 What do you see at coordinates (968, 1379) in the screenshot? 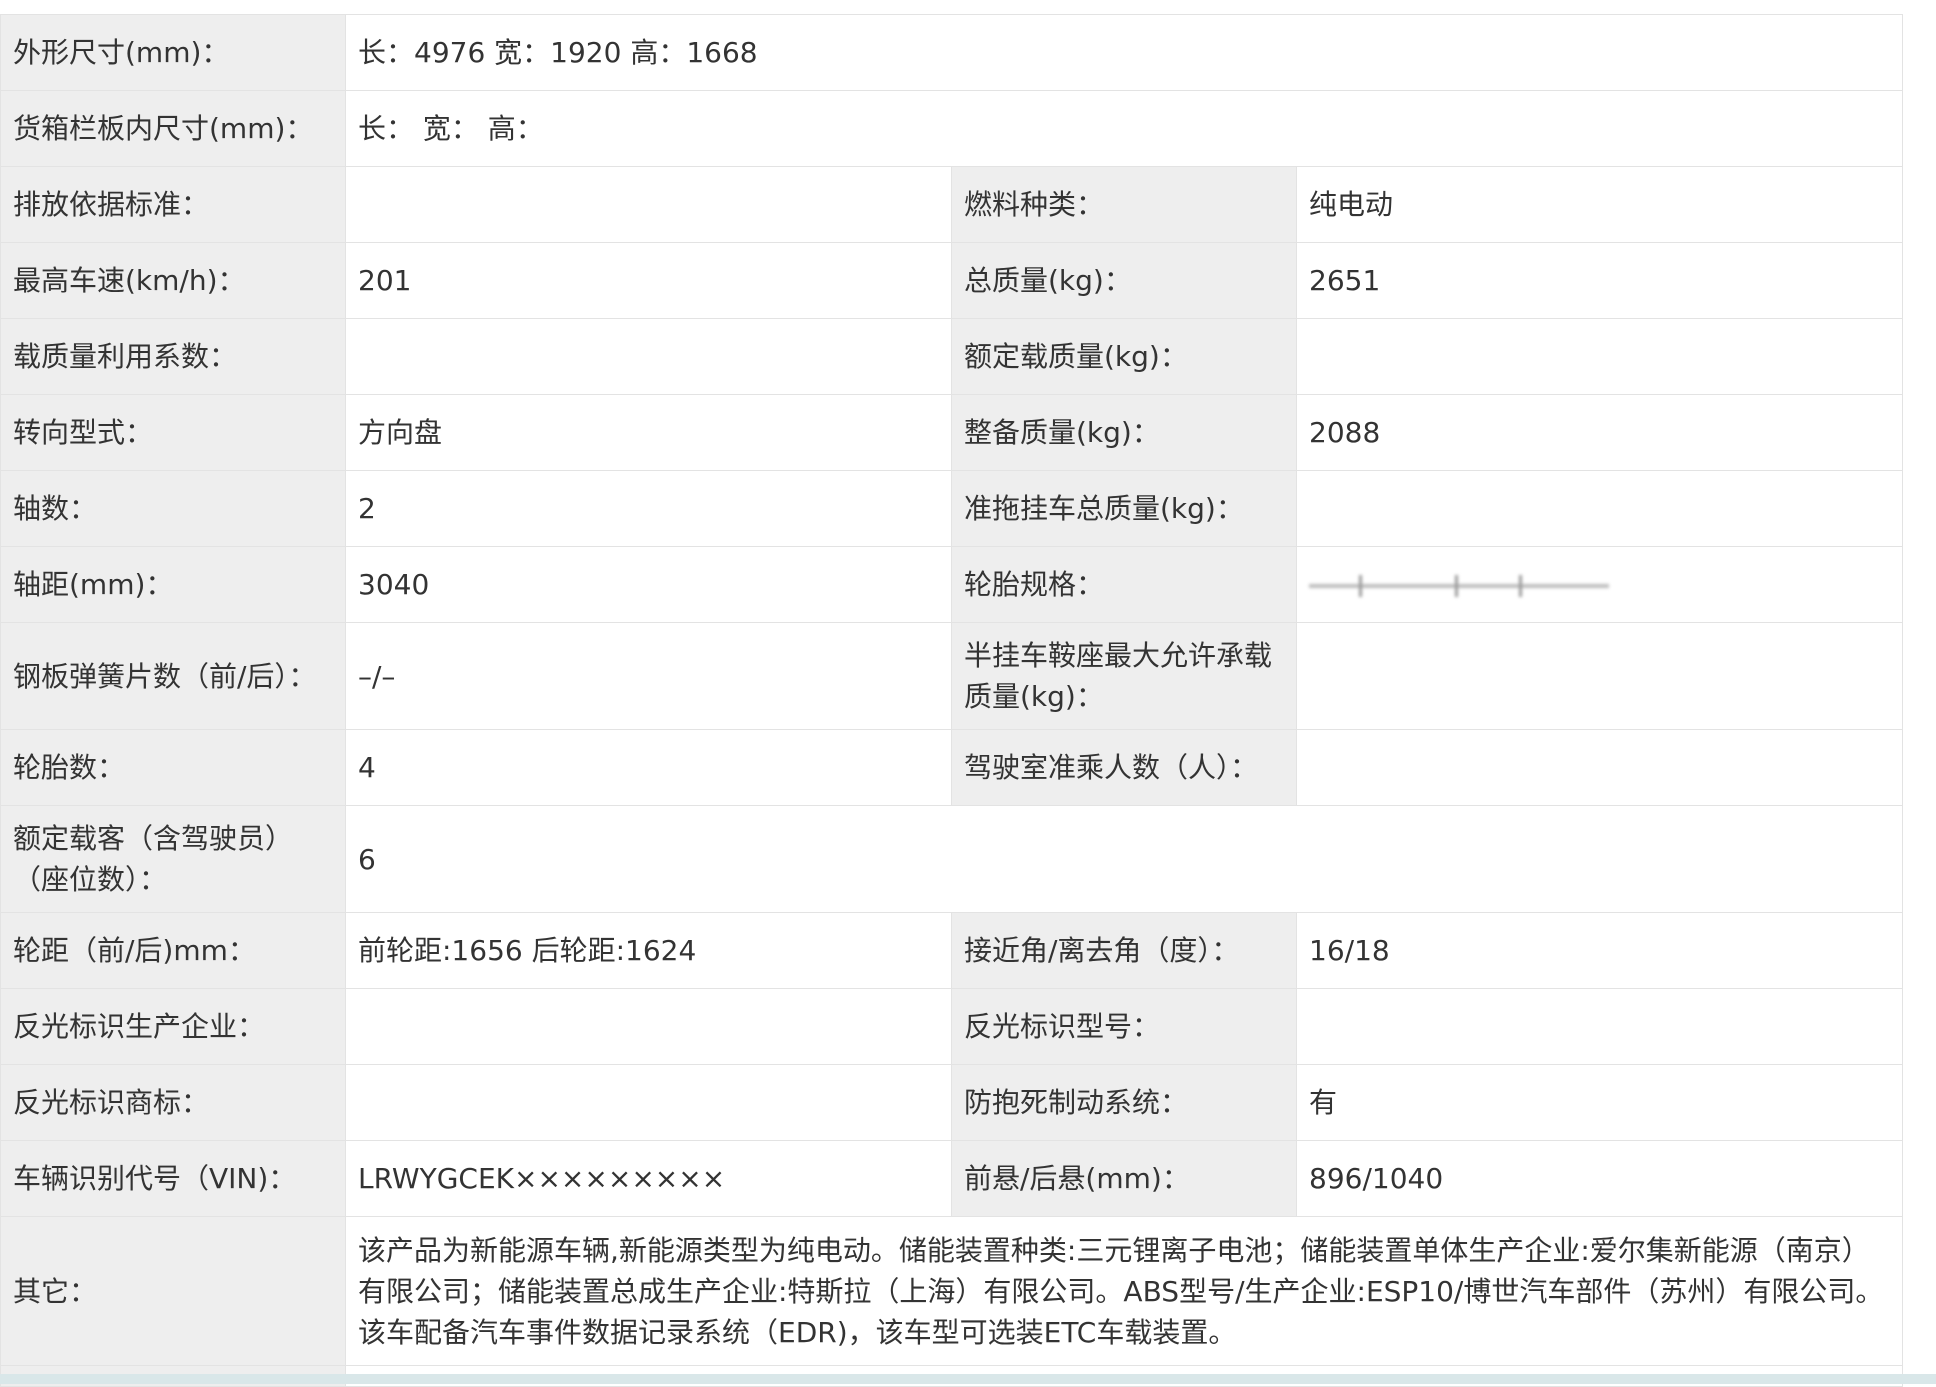
I see `bottom-scroll-strip` at bounding box center [968, 1379].